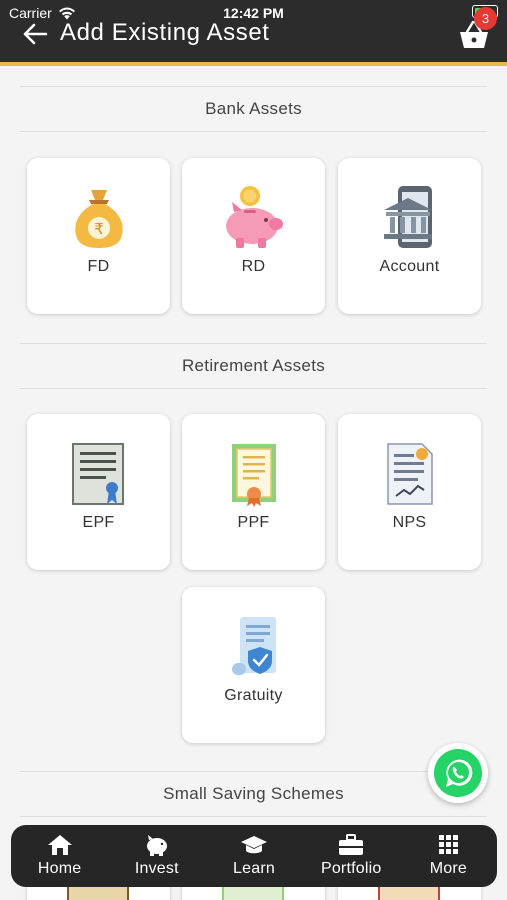  Describe the element at coordinates (165, 32) in the screenshot. I see `page-title: Add Existing Asset` at that location.